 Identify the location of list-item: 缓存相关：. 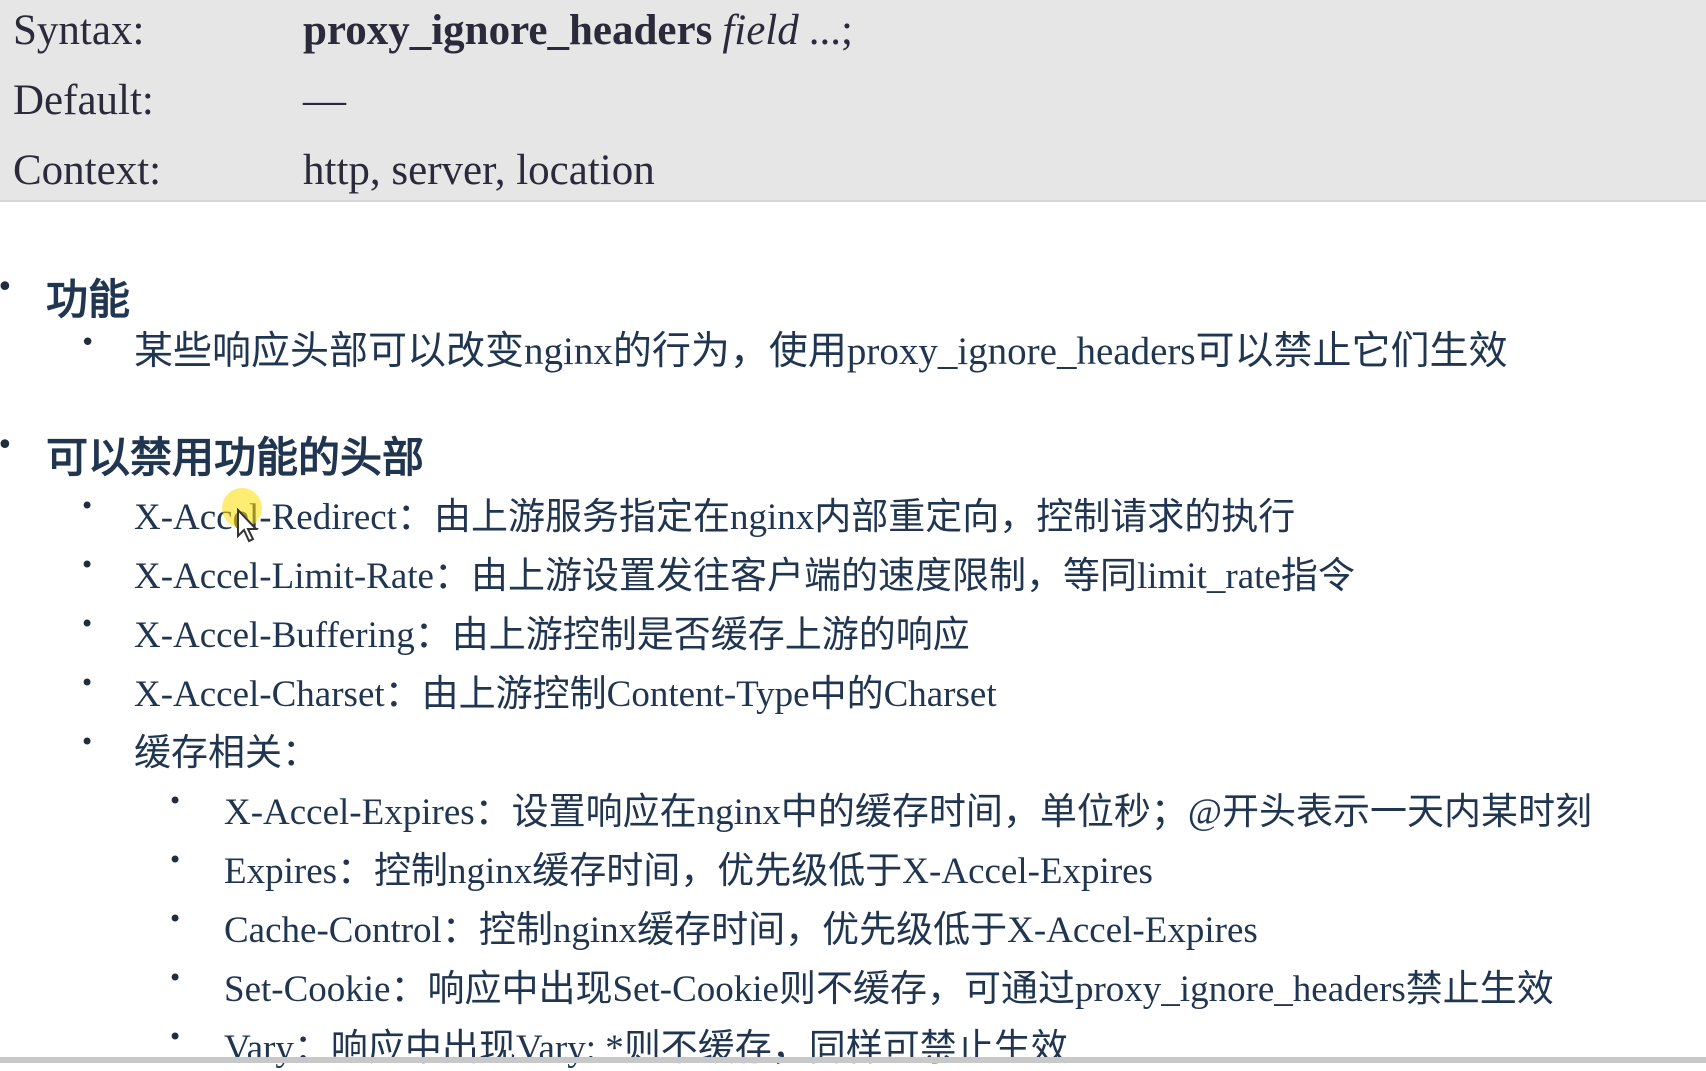
(226, 753).